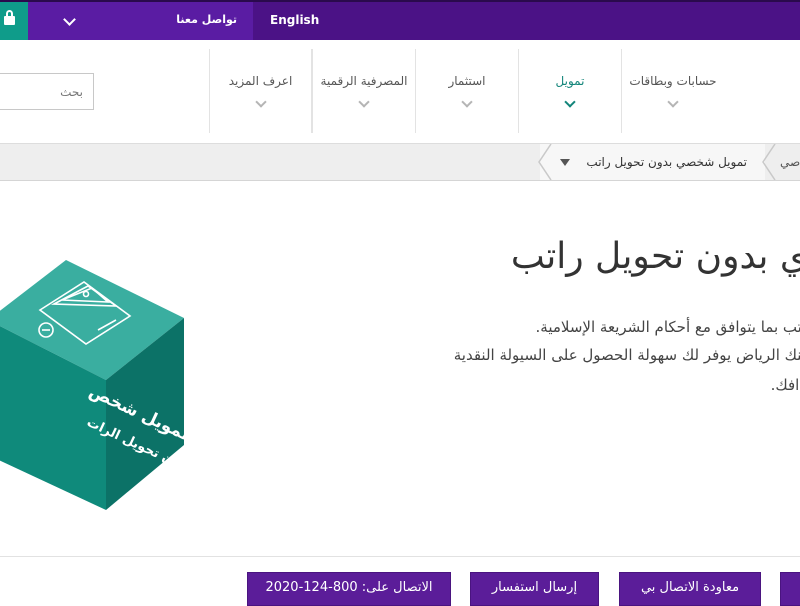 This screenshot has width=800, height=606. What do you see at coordinates (790, 589) in the screenshot?
I see `apply-button` at bounding box center [790, 589].